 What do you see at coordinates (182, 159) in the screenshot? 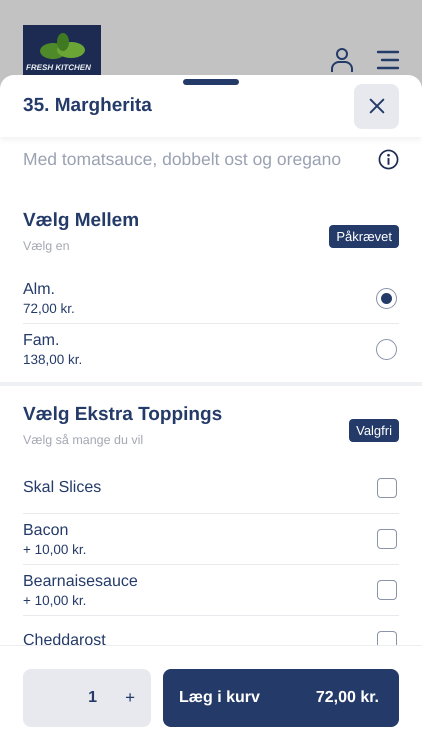
I see `description-text: Med tomatsauce, dobbelt ost og oregano` at bounding box center [182, 159].